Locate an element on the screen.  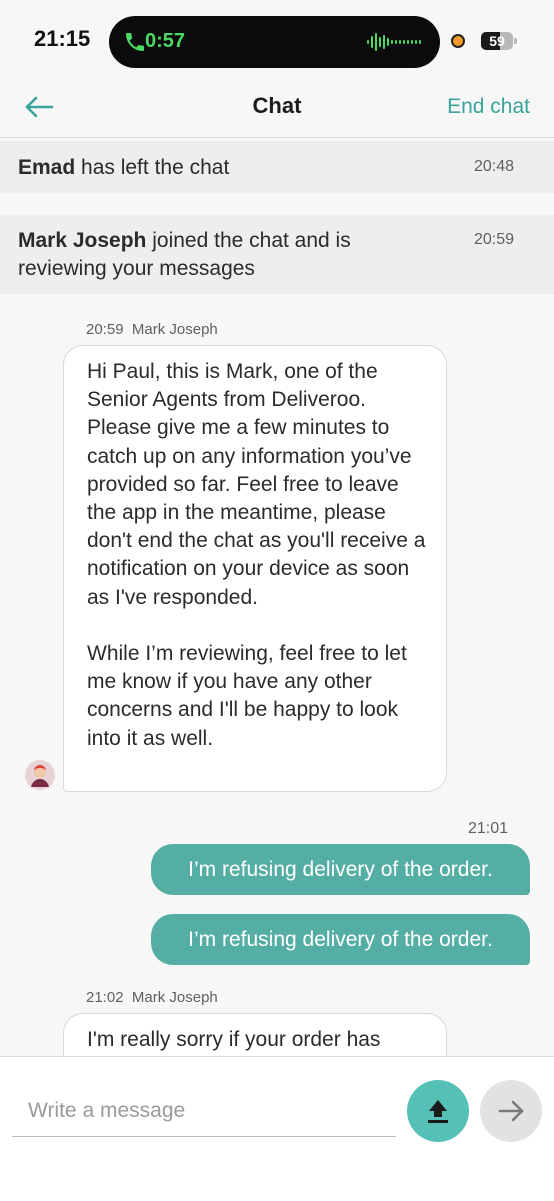
audio-waveform-icon is located at coordinates (394, 42).